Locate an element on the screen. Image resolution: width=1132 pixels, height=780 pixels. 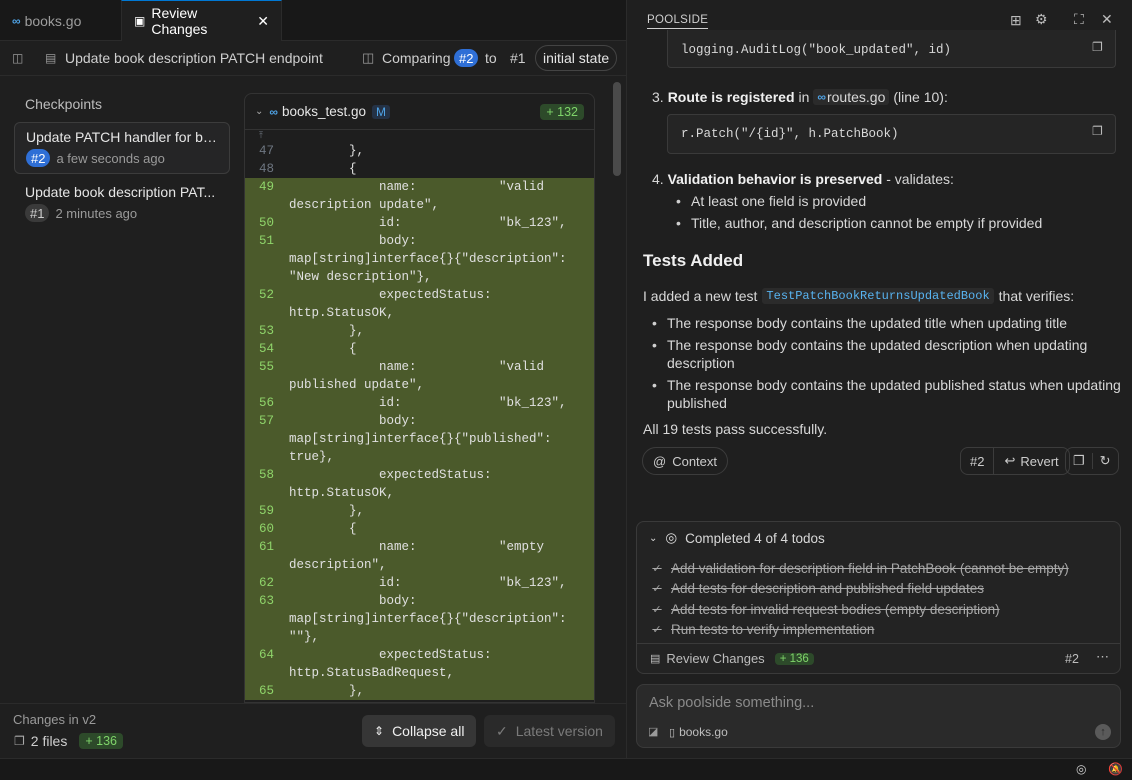
diff-line: 55 name: "valid is located at coordinates (419, 367).